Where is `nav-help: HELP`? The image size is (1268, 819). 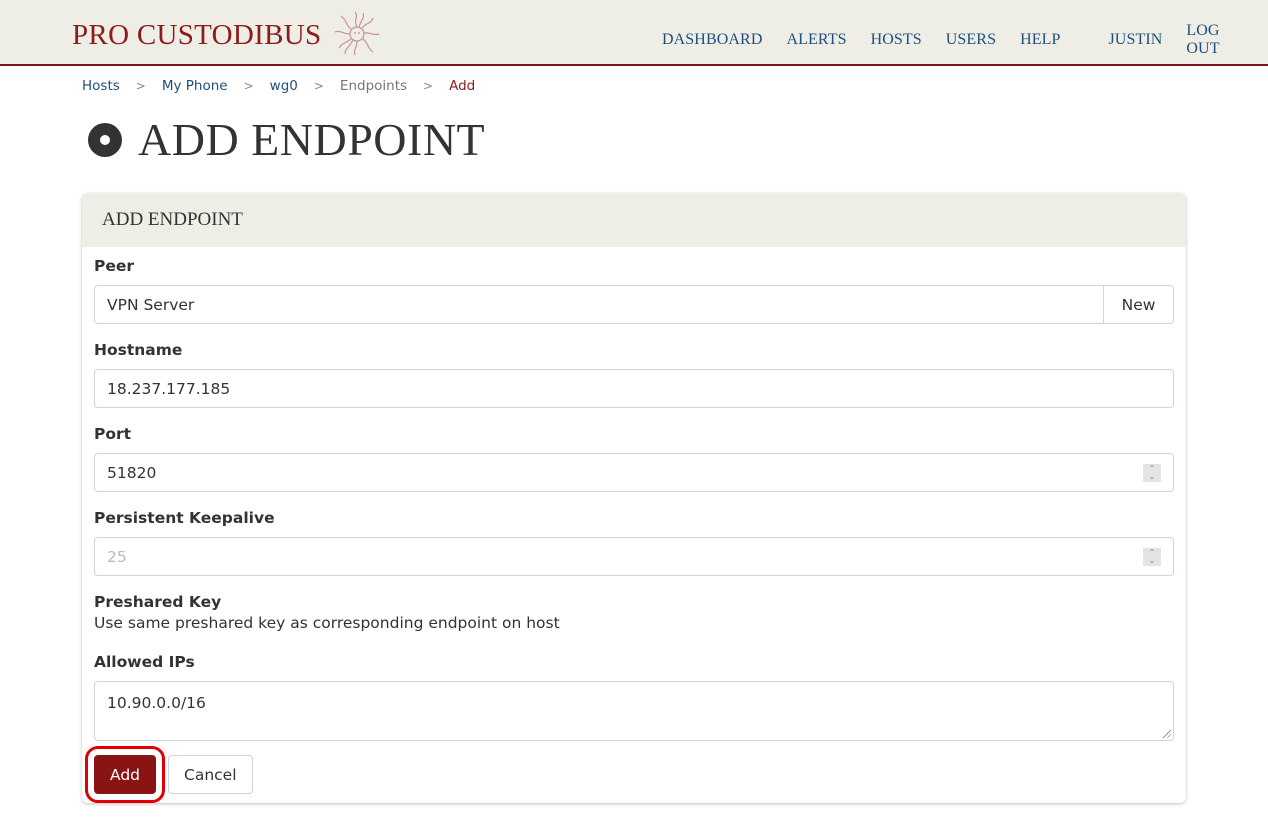 nav-help: HELP is located at coordinates (1040, 40).